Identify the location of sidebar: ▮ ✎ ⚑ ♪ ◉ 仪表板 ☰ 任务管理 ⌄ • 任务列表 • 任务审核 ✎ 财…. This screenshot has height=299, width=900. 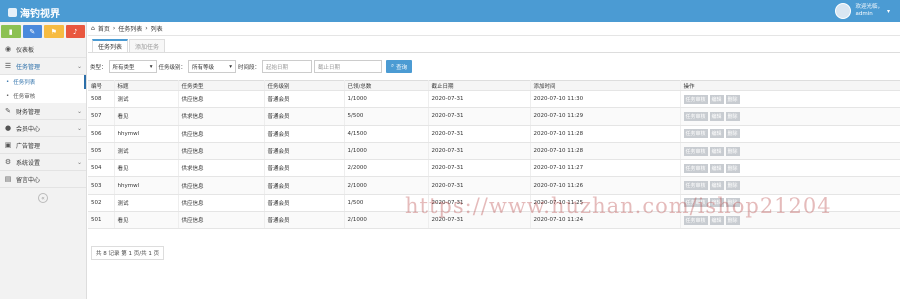
(43, 160).